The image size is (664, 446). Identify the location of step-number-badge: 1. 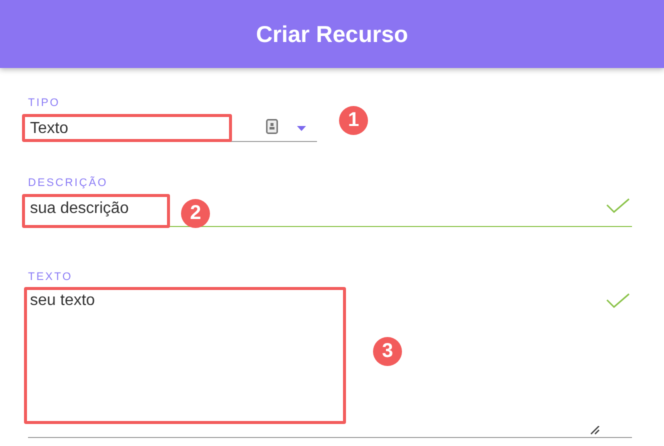
(353, 120).